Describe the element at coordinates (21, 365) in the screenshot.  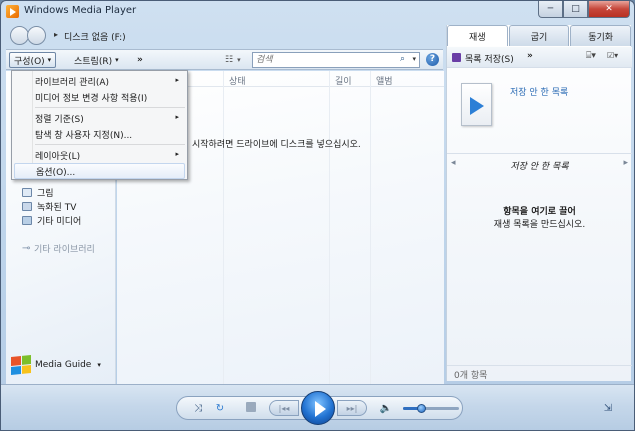
I see `windows-logo-icon` at that location.